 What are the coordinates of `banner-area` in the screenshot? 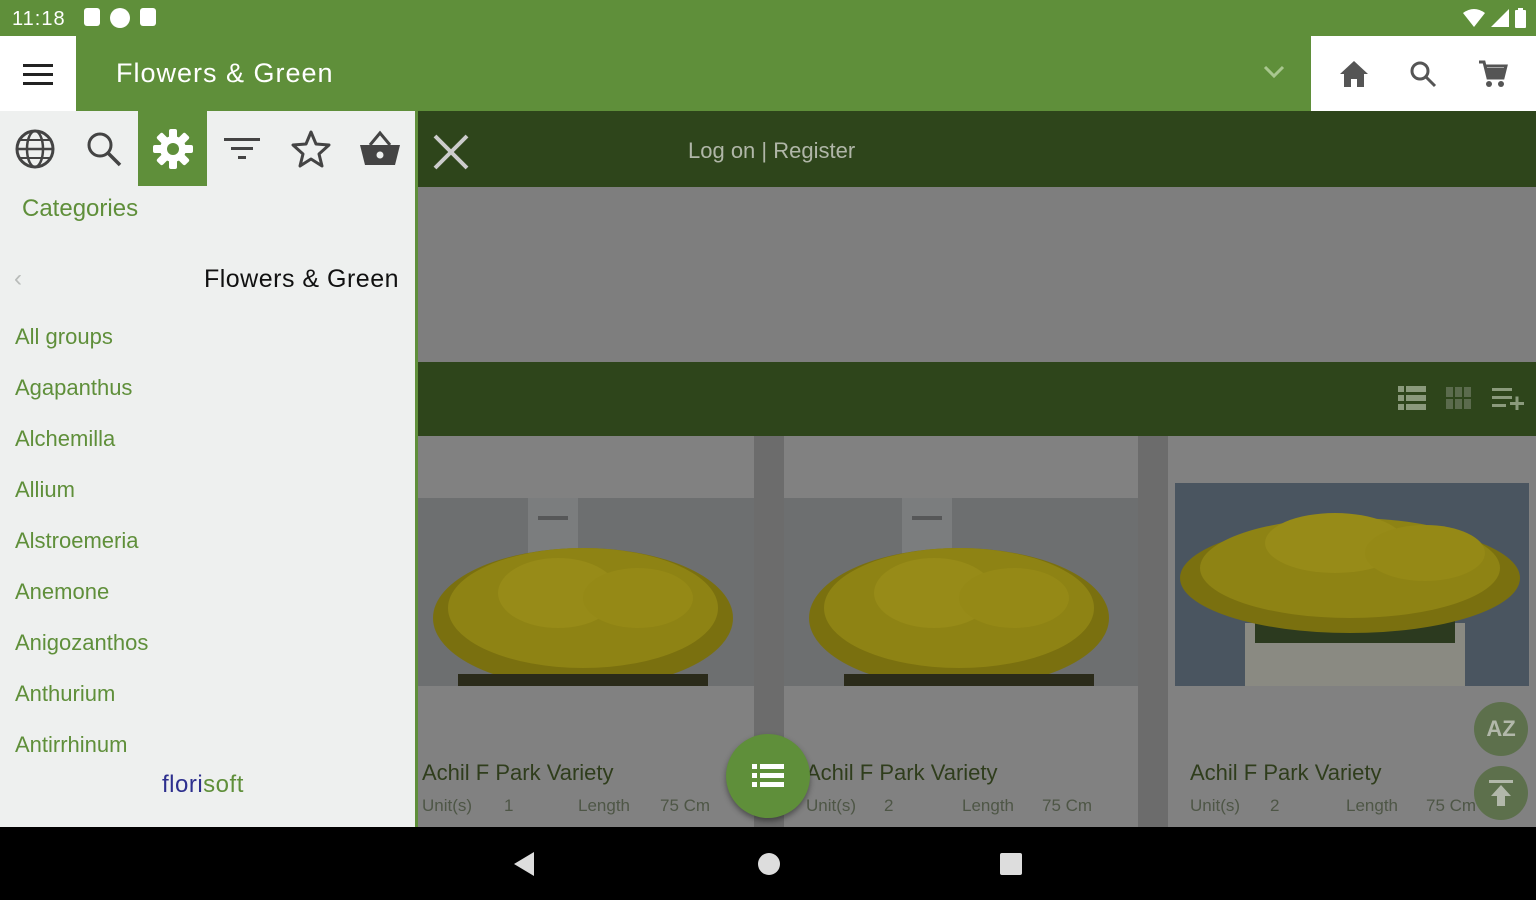 It's located at (977, 274).